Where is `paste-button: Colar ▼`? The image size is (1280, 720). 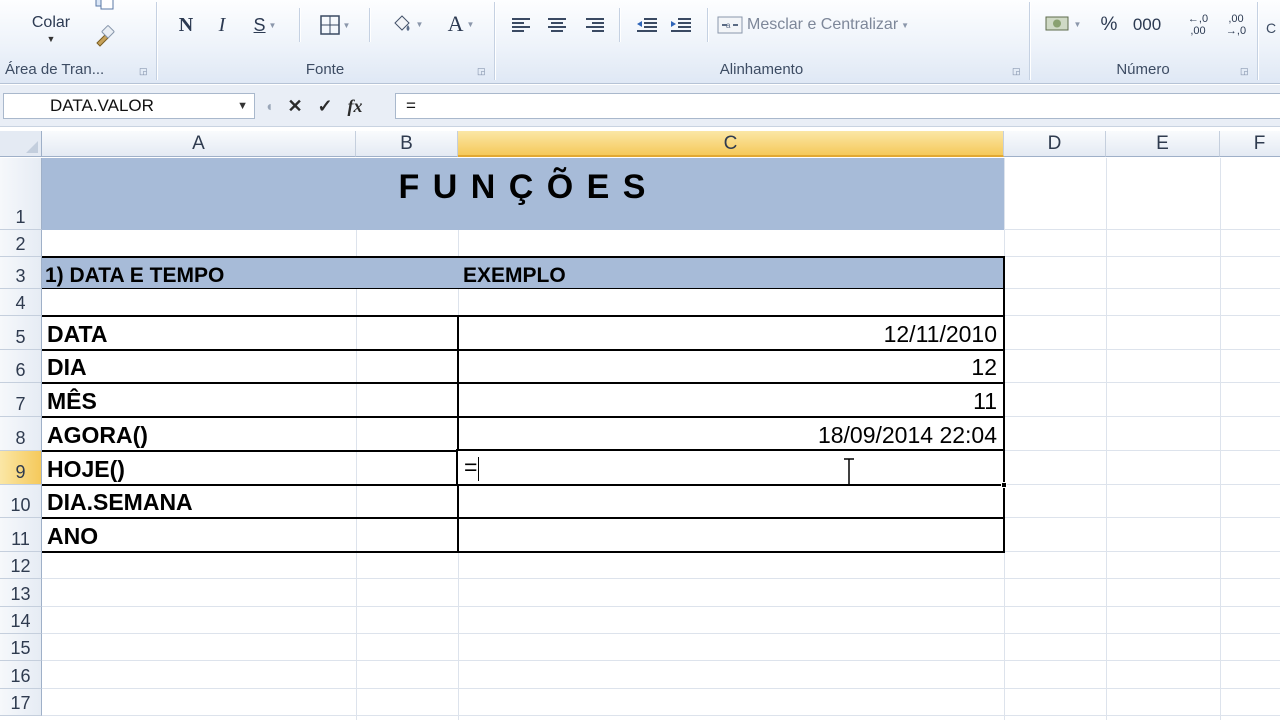
paste-button: Colar ▼ is located at coordinates (51, 24).